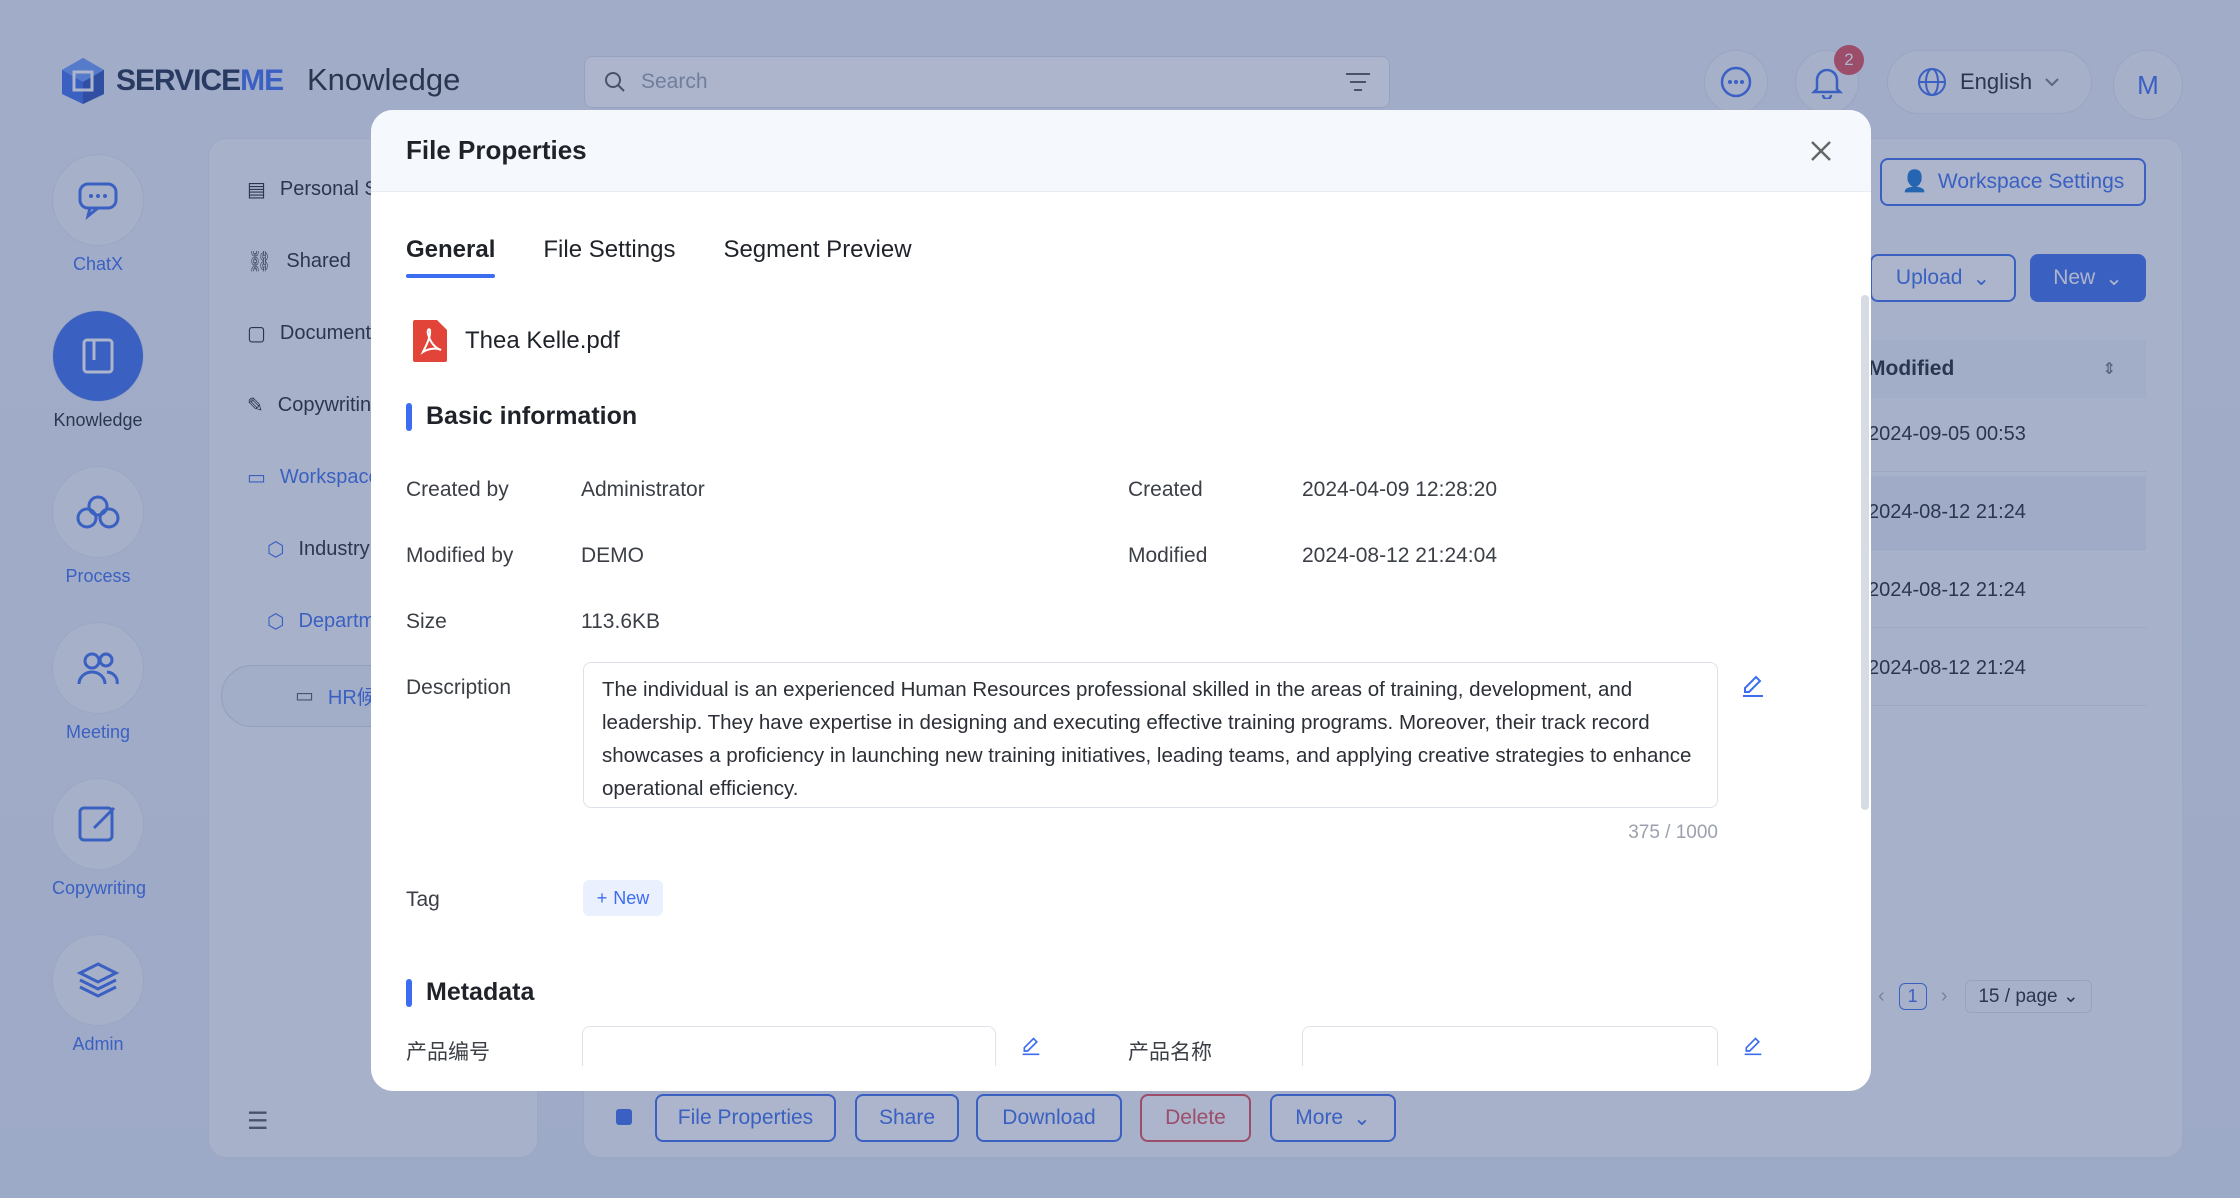 Image resolution: width=2240 pixels, height=1198 pixels. I want to click on metadata-field-label: 产品编号, so click(448, 1052).